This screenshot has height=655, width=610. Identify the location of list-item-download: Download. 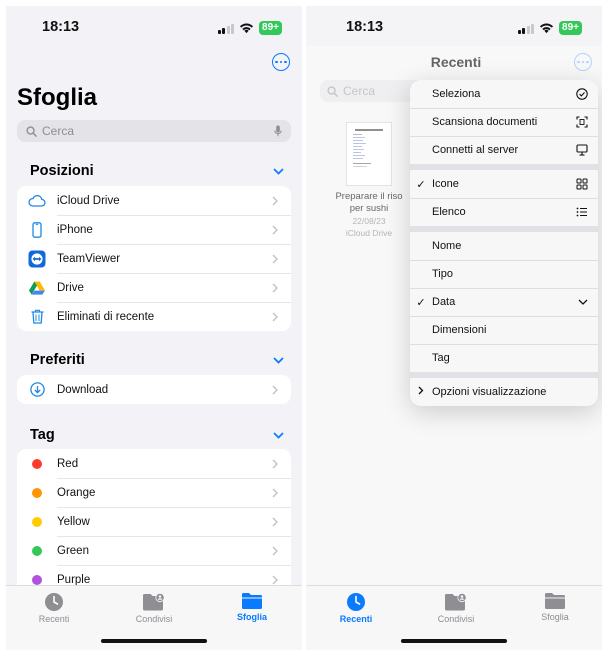
(154, 389).